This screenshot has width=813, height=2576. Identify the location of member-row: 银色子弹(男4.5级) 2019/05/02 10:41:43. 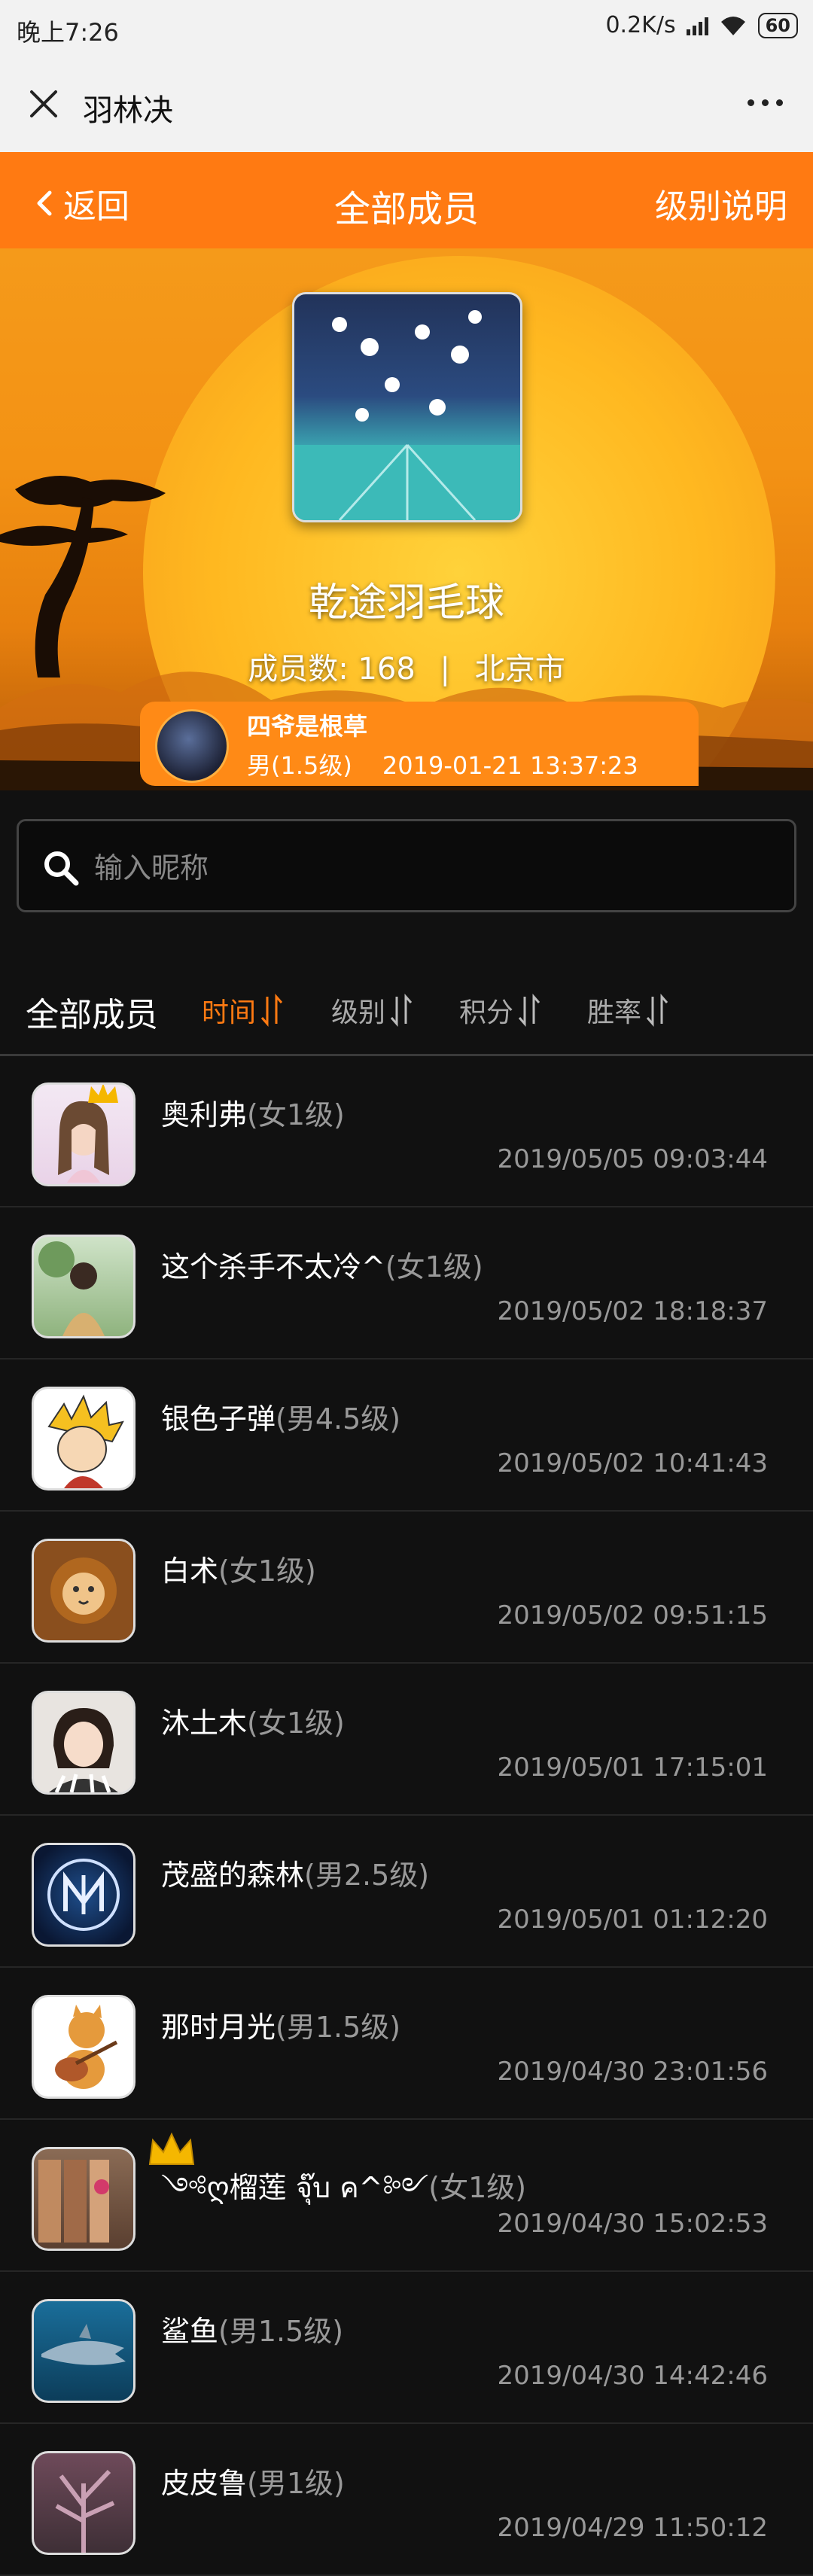
(406, 1436).